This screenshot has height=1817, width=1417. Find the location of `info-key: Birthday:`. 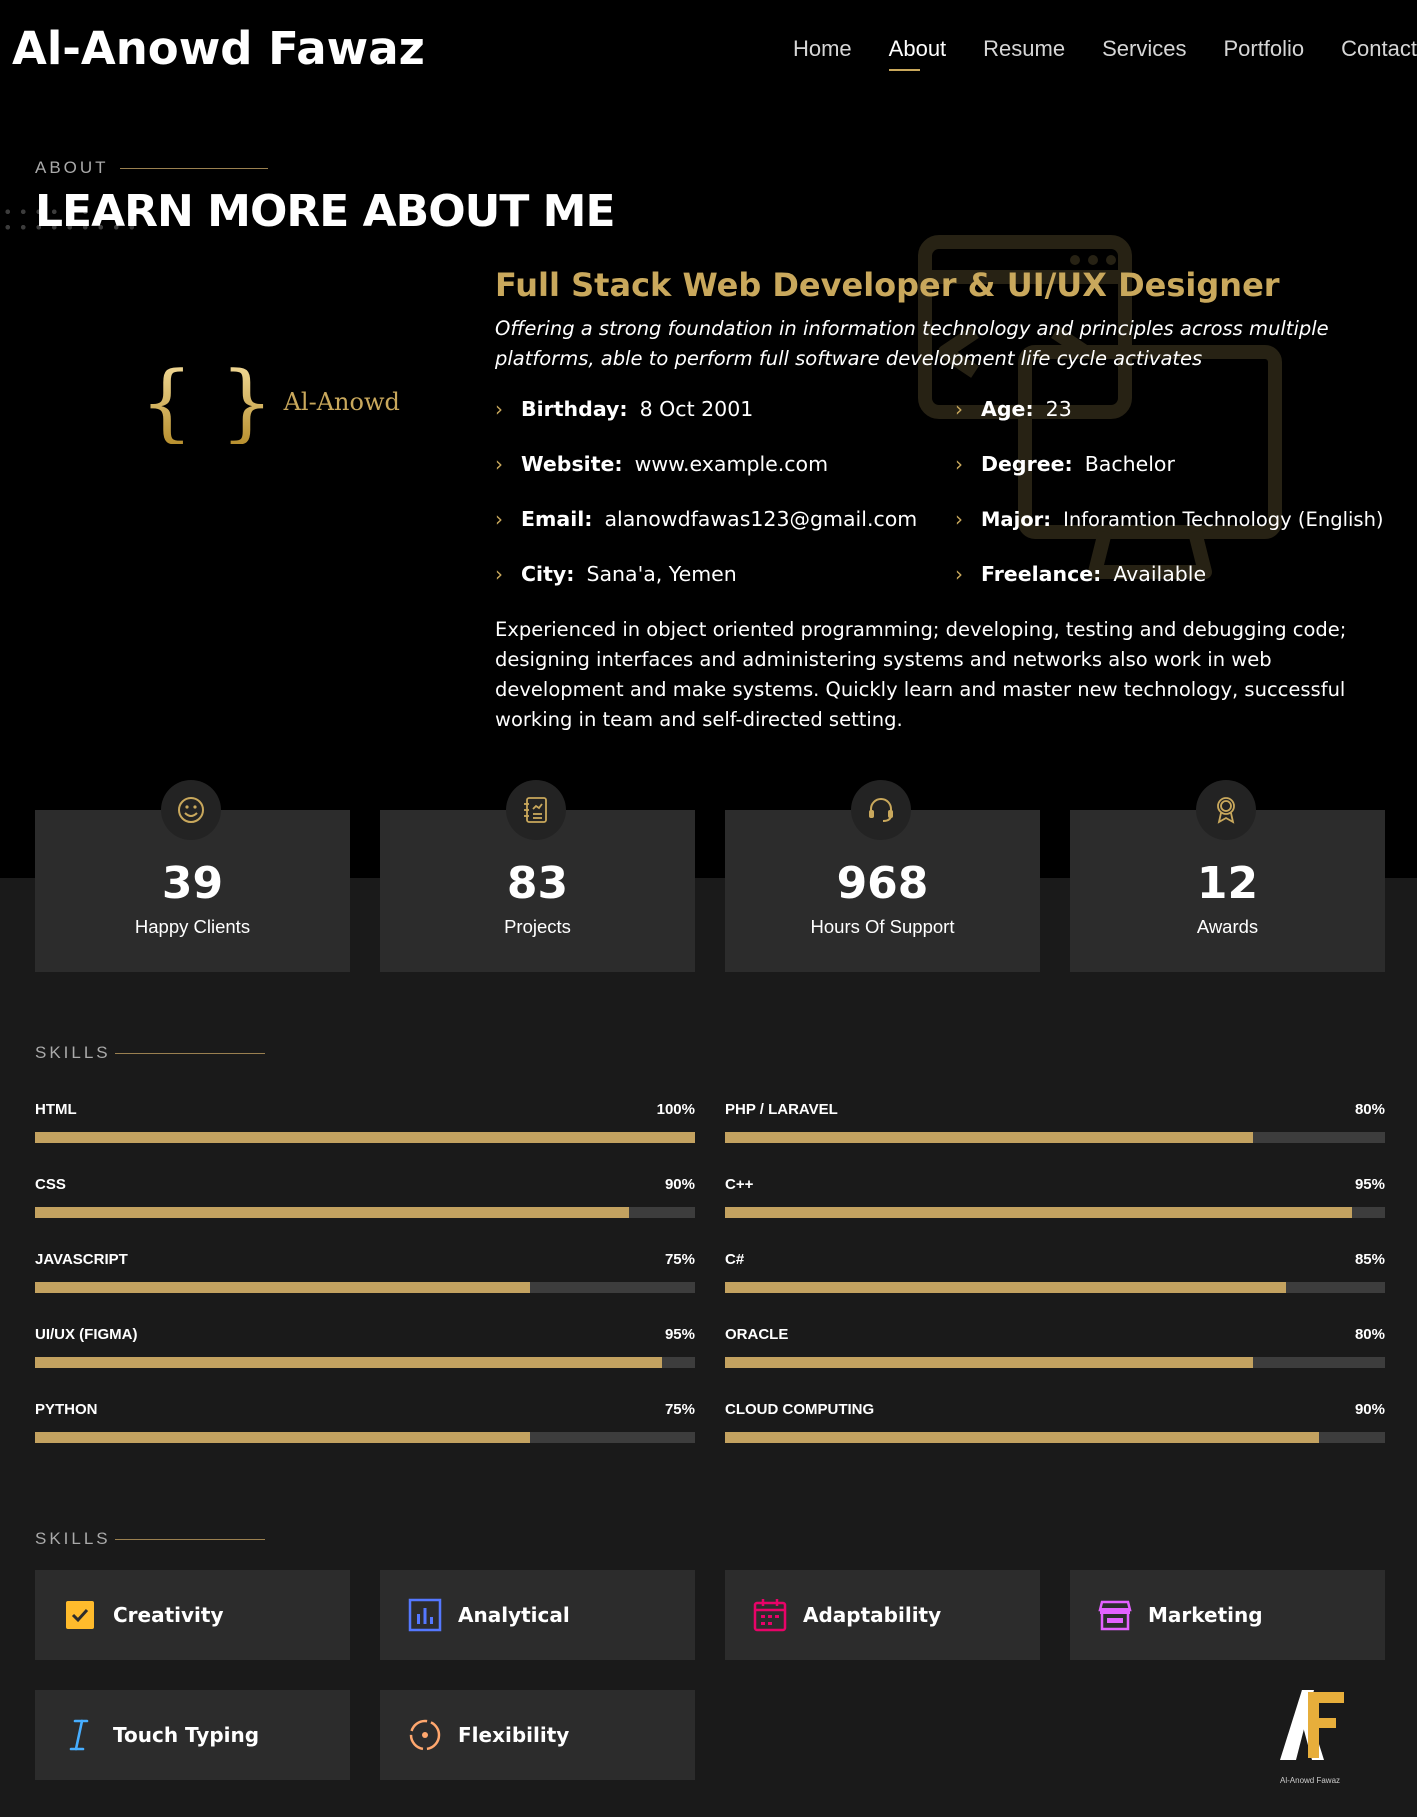

info-key: Birthday: is located at coordinates (574, 409).